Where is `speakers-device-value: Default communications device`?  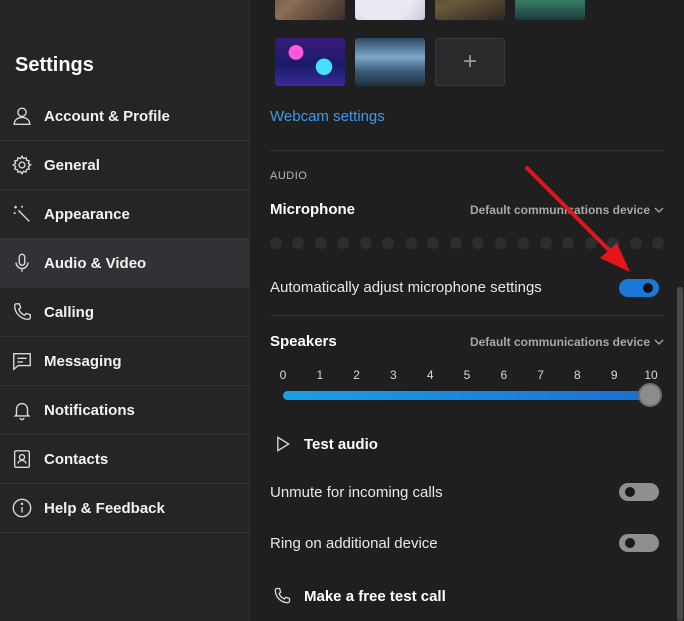
speakers-device-value: Default communications device is located at coordinates (559, 342).